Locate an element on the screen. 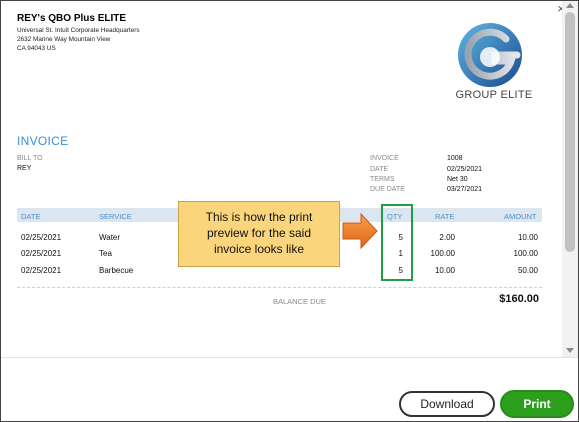  invoice-date-value: 02/25/2021 is located at coordinates (465, 169).